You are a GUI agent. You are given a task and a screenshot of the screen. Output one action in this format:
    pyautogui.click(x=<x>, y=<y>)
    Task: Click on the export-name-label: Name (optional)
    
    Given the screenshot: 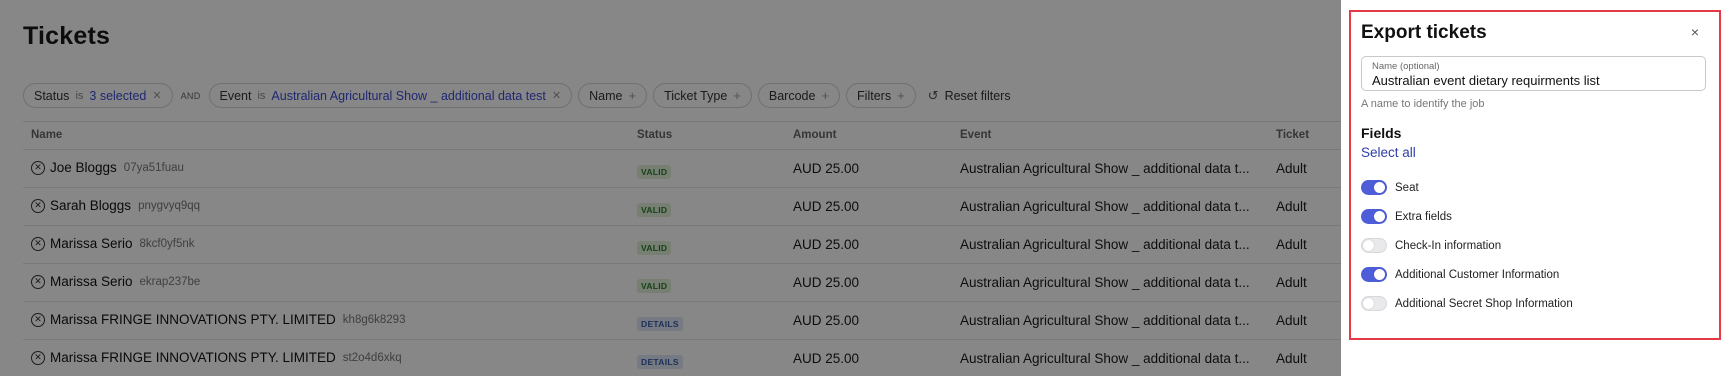 What is the action you would take?
    pyautogui.click(x=1406, y=66)
    